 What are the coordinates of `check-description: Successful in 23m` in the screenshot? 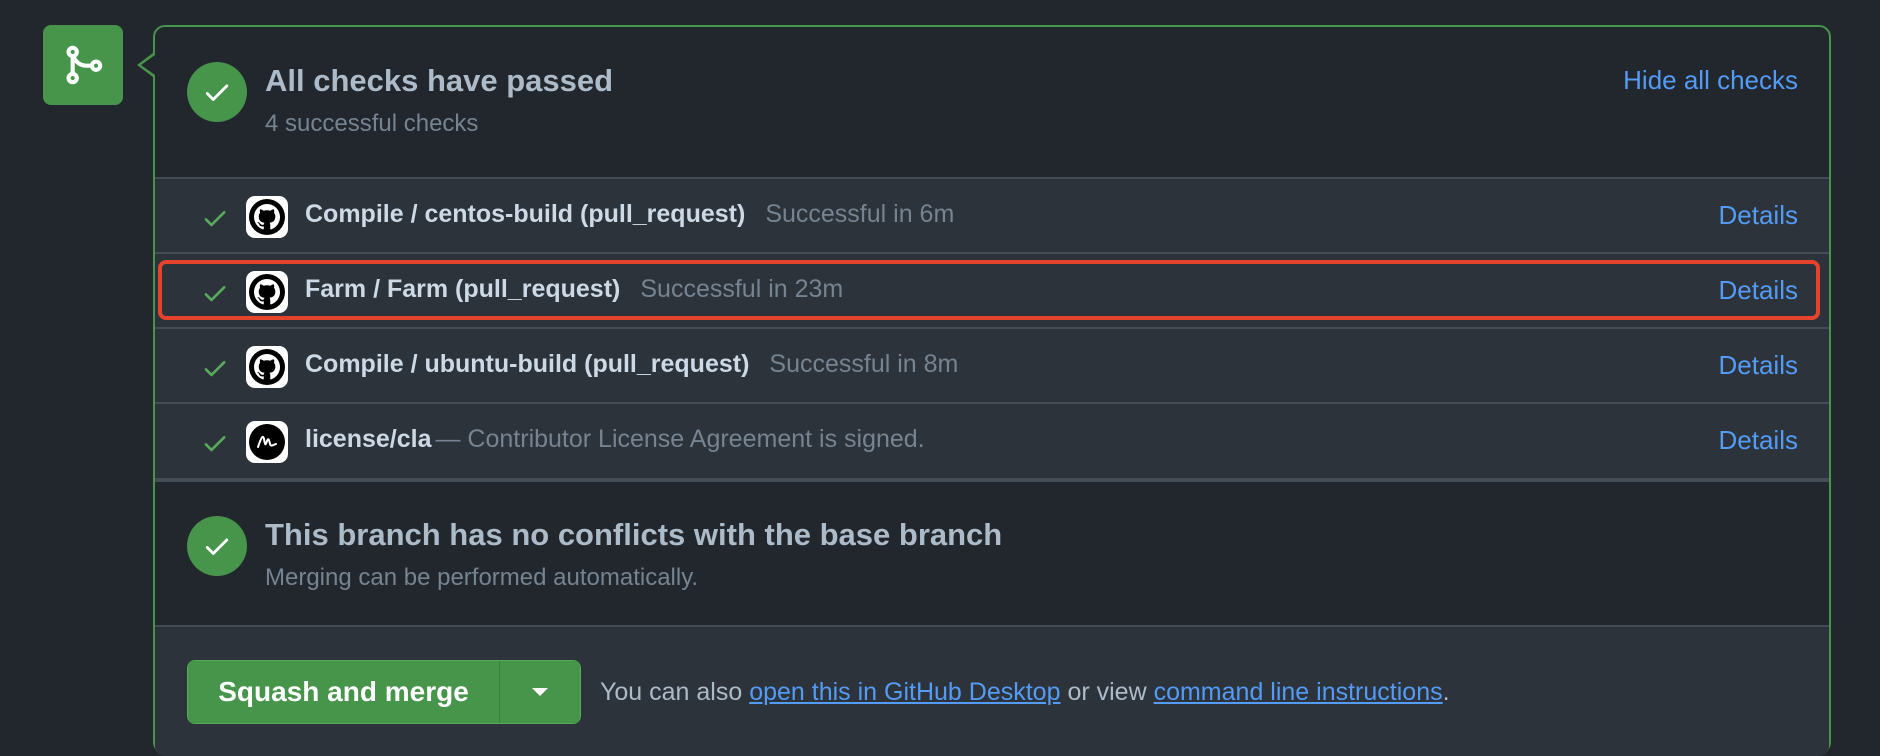 It's located at (742, 289).